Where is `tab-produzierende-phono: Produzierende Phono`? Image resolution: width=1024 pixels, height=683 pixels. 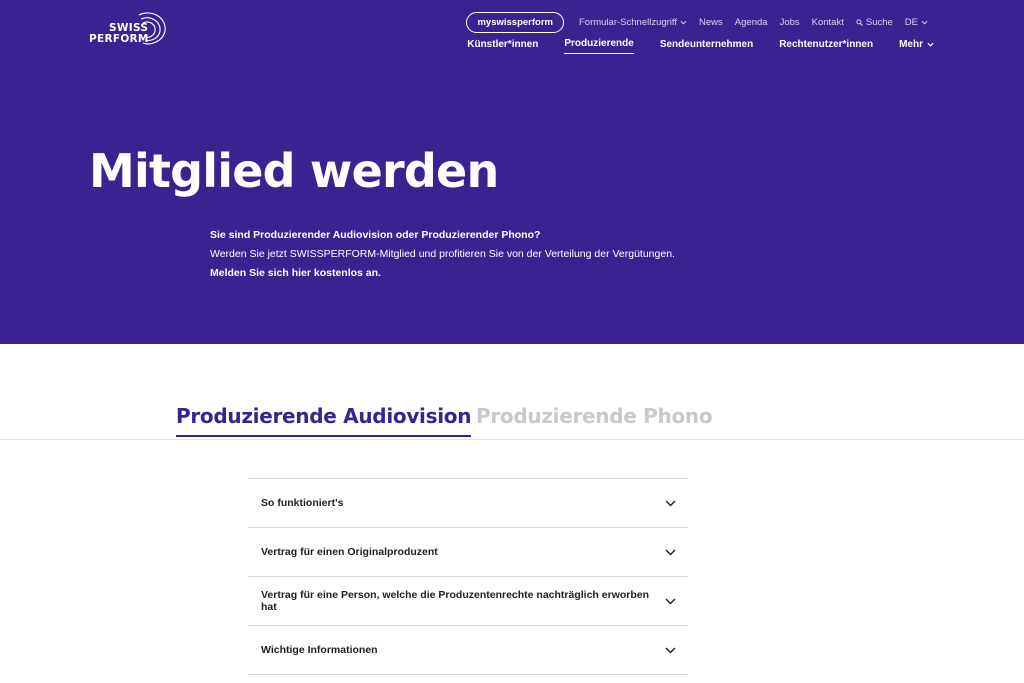
tab-produzierende-phono: Produzierende Phono is located at coordinates (594, 416).